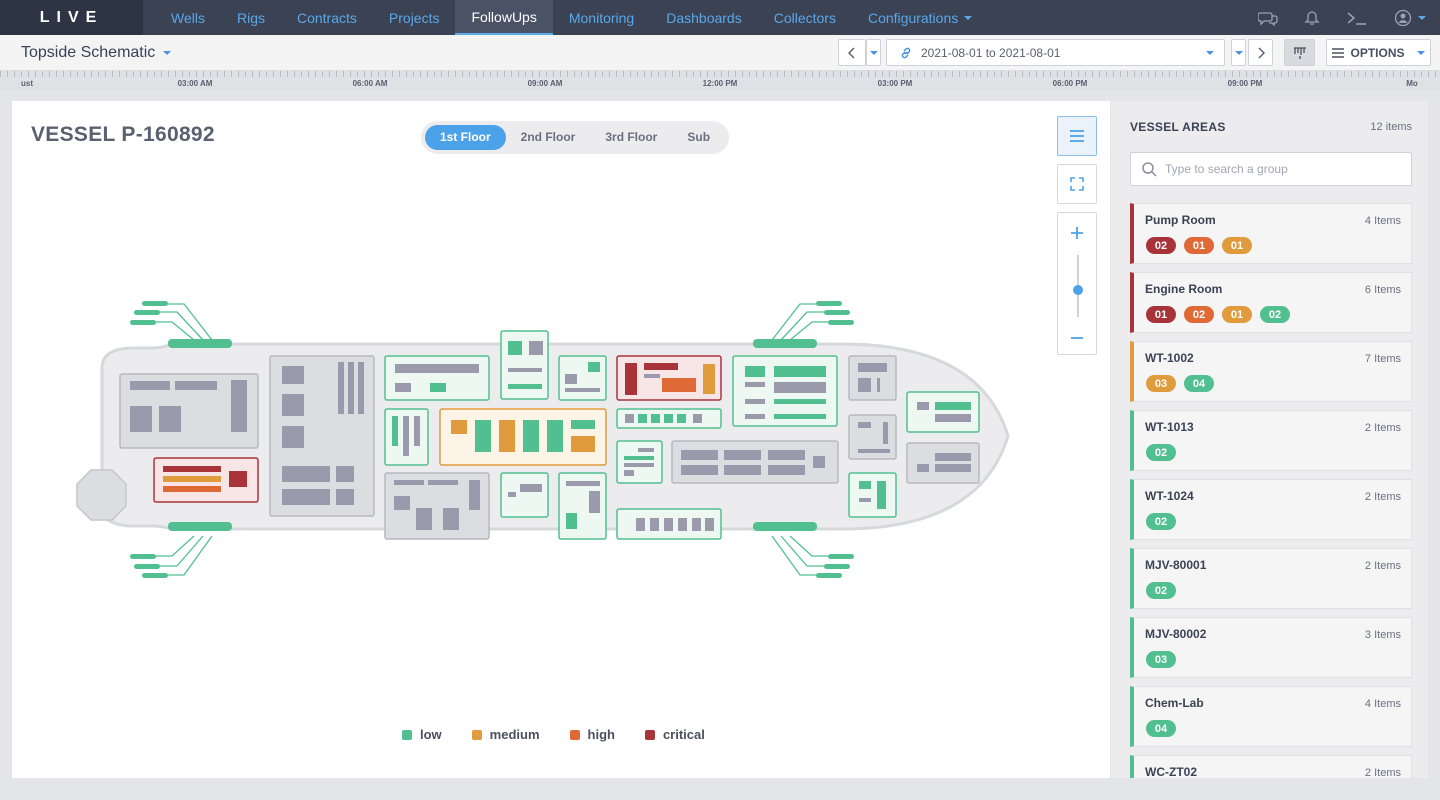 This screenshot has width=1440, height=800. Describe the element at coordinates (1299, 52) in the screenshot. I see `timeline-toggle-button` at that location.